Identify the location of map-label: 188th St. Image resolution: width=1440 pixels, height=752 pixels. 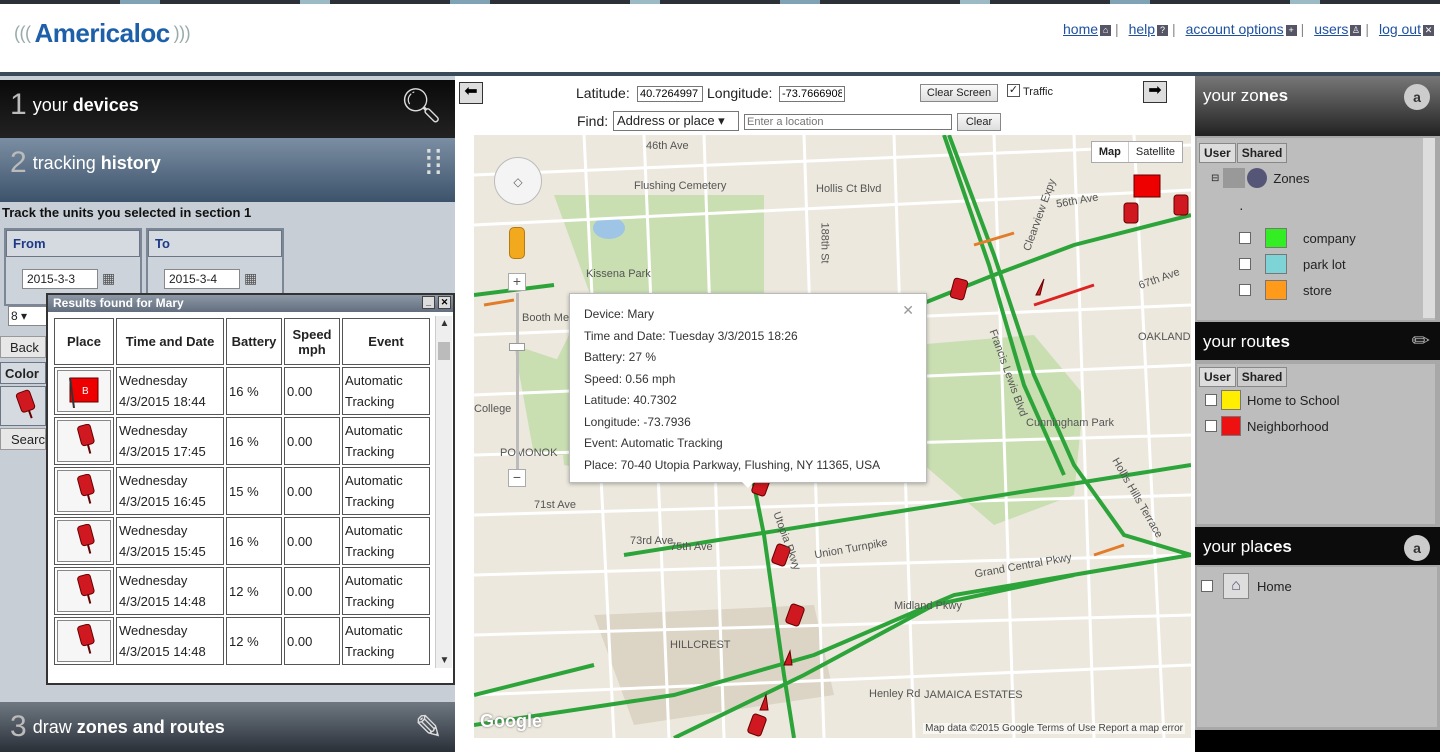
(824, 243).